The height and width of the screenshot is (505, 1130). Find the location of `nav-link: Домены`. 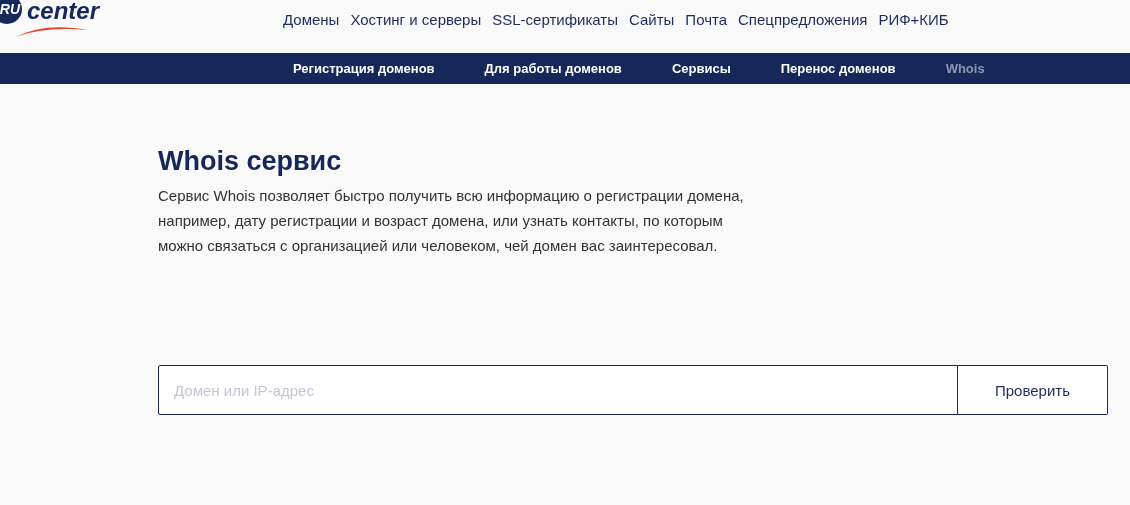

nav-link: Домены is located at coordinates (311, 19).